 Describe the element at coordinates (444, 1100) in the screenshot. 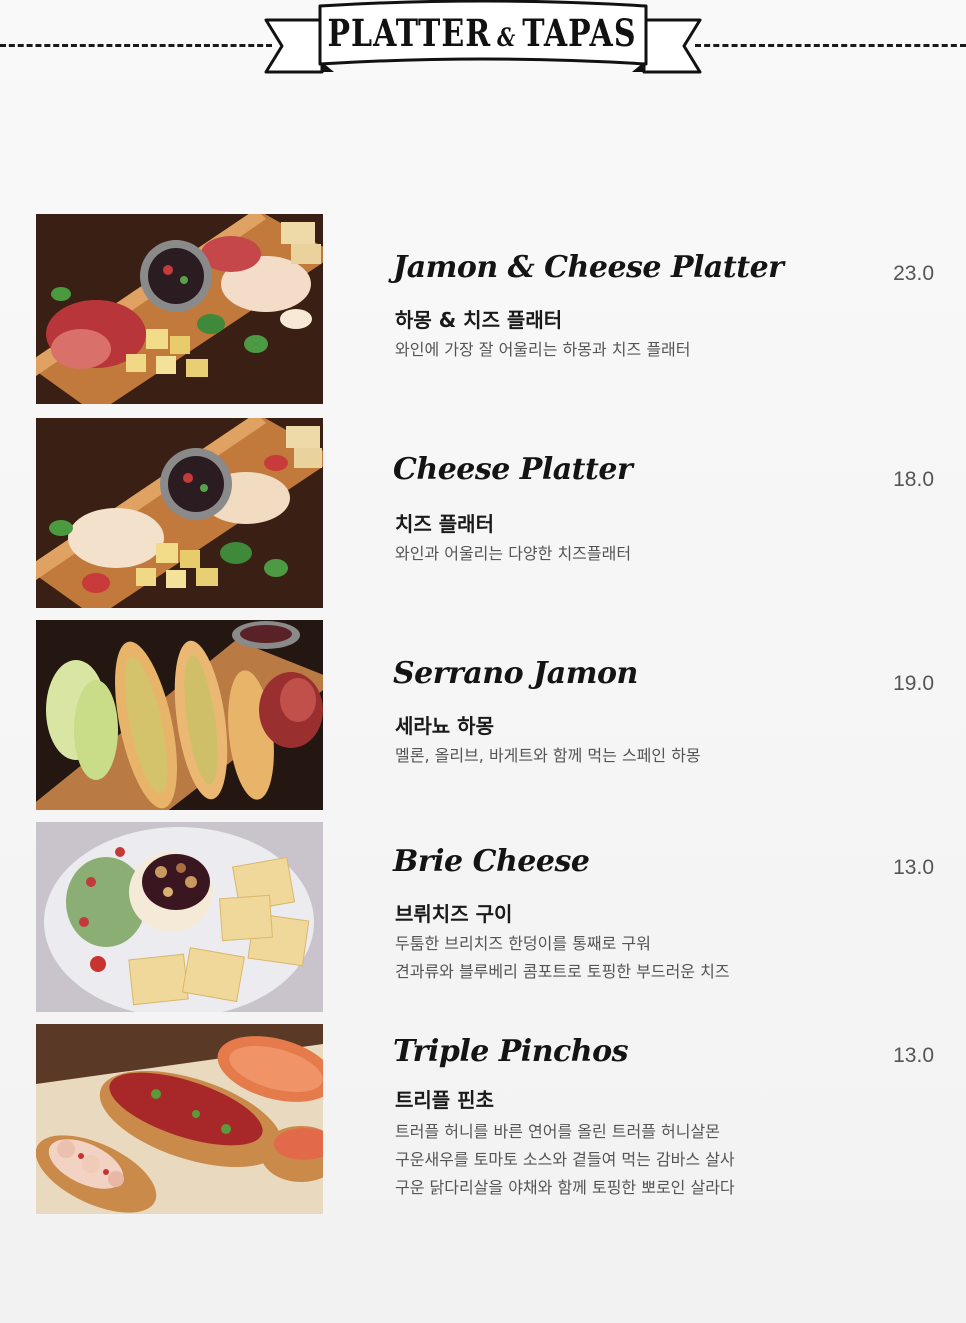

I see `dish-name-ko: 트리플 핀초` at that location.